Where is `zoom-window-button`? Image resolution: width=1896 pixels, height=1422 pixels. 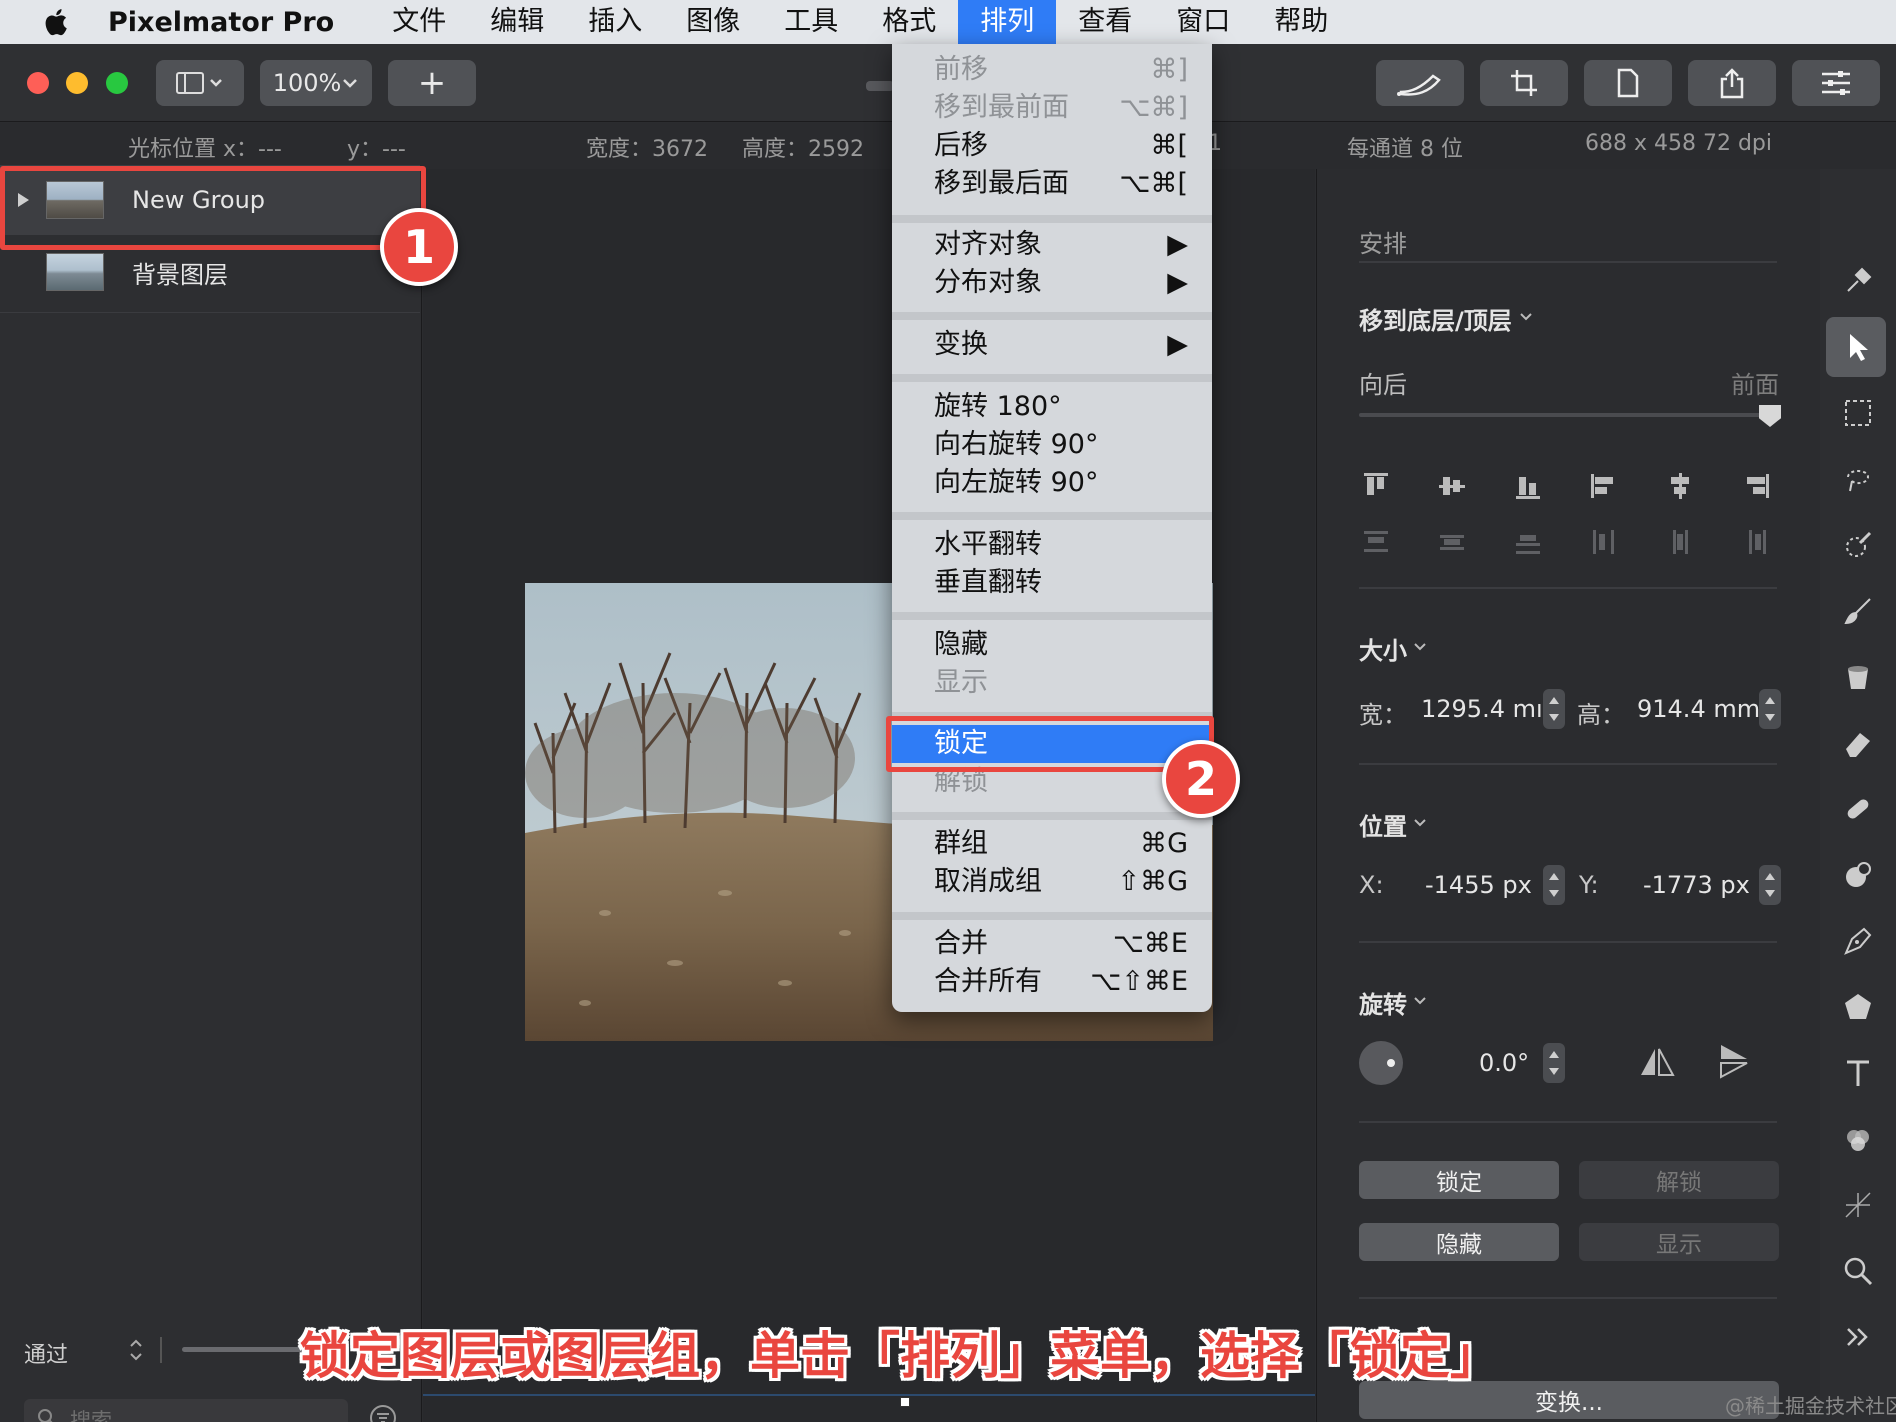
zoom-window-button is located at coordinates (117, 83).